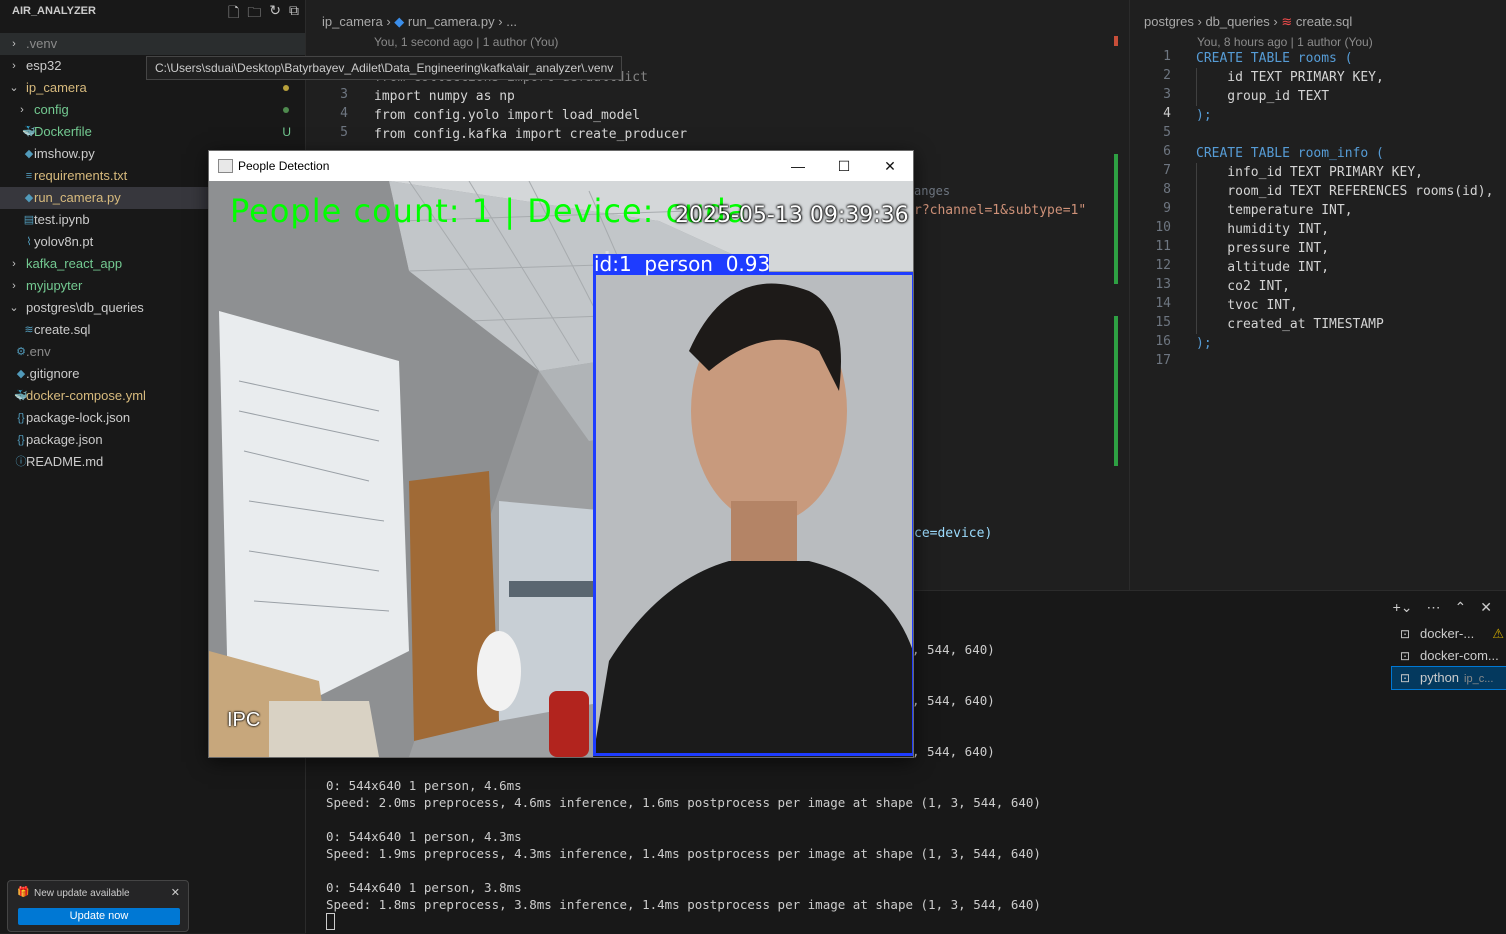 The image size is (1506, 934). Describe the element at coordinates (53, 373) in the screenshot. I see `tree-item-label: .gitignore` at that location.